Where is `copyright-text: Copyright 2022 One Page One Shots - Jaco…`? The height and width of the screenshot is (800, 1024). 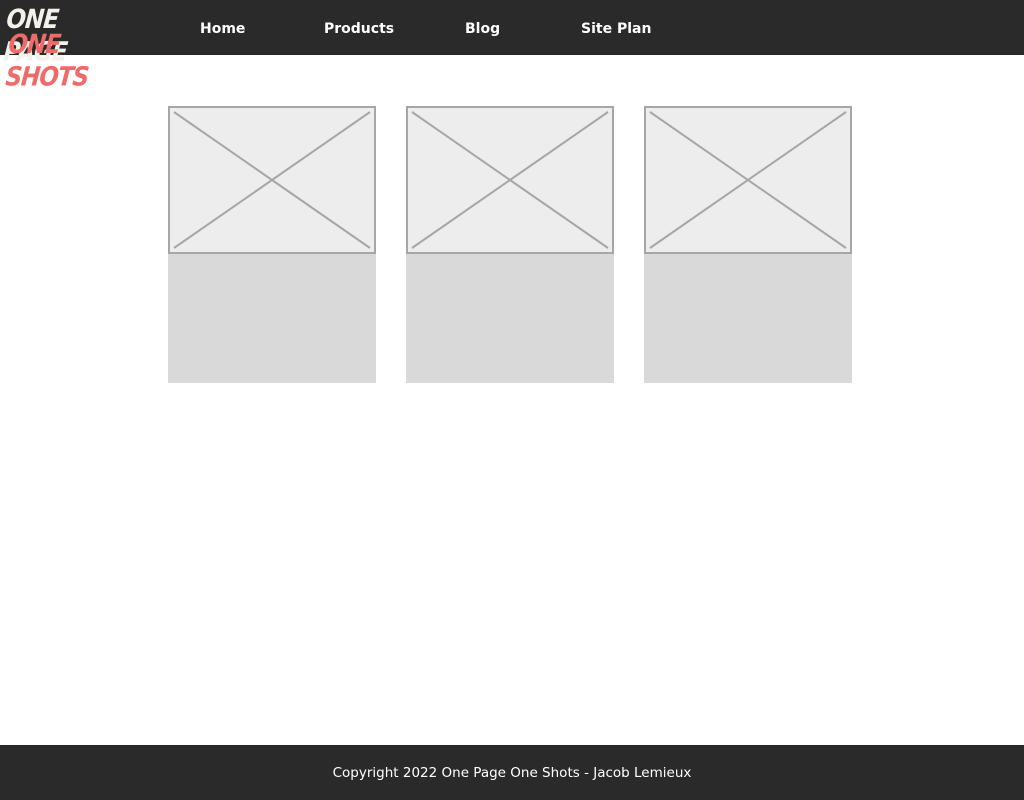 copyright-text: Copyright 2022 One Page One Shots - Jaco… is located at coordinates (512, 773).